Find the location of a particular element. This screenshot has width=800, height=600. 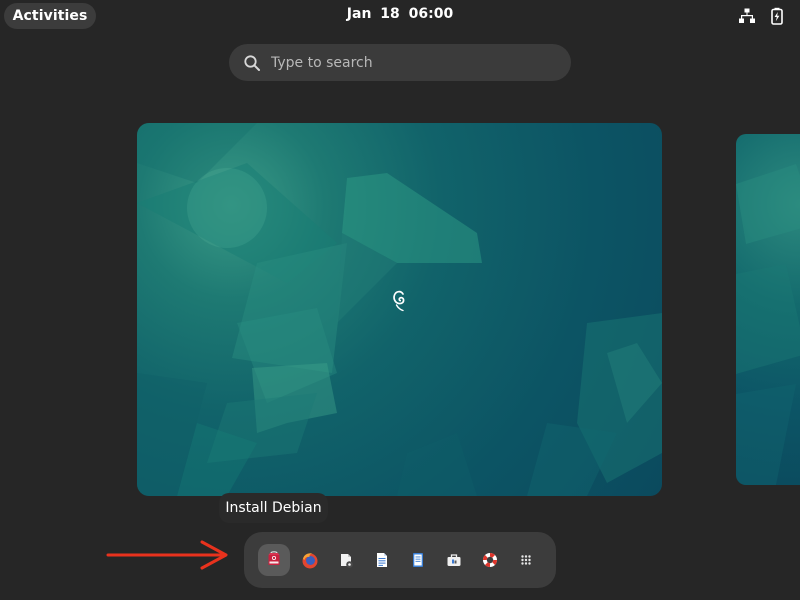

system-status-area is located at coordinates (762, 16).